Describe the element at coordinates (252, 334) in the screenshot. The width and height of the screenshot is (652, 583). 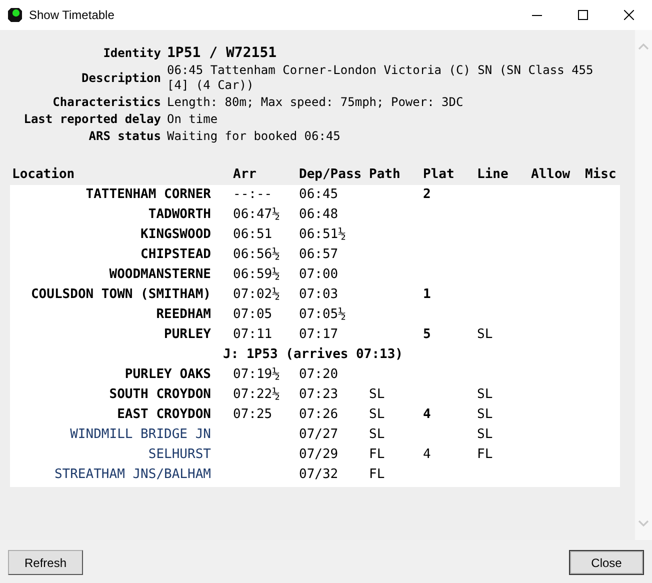
I see `table-cell: 07:11` at that location.